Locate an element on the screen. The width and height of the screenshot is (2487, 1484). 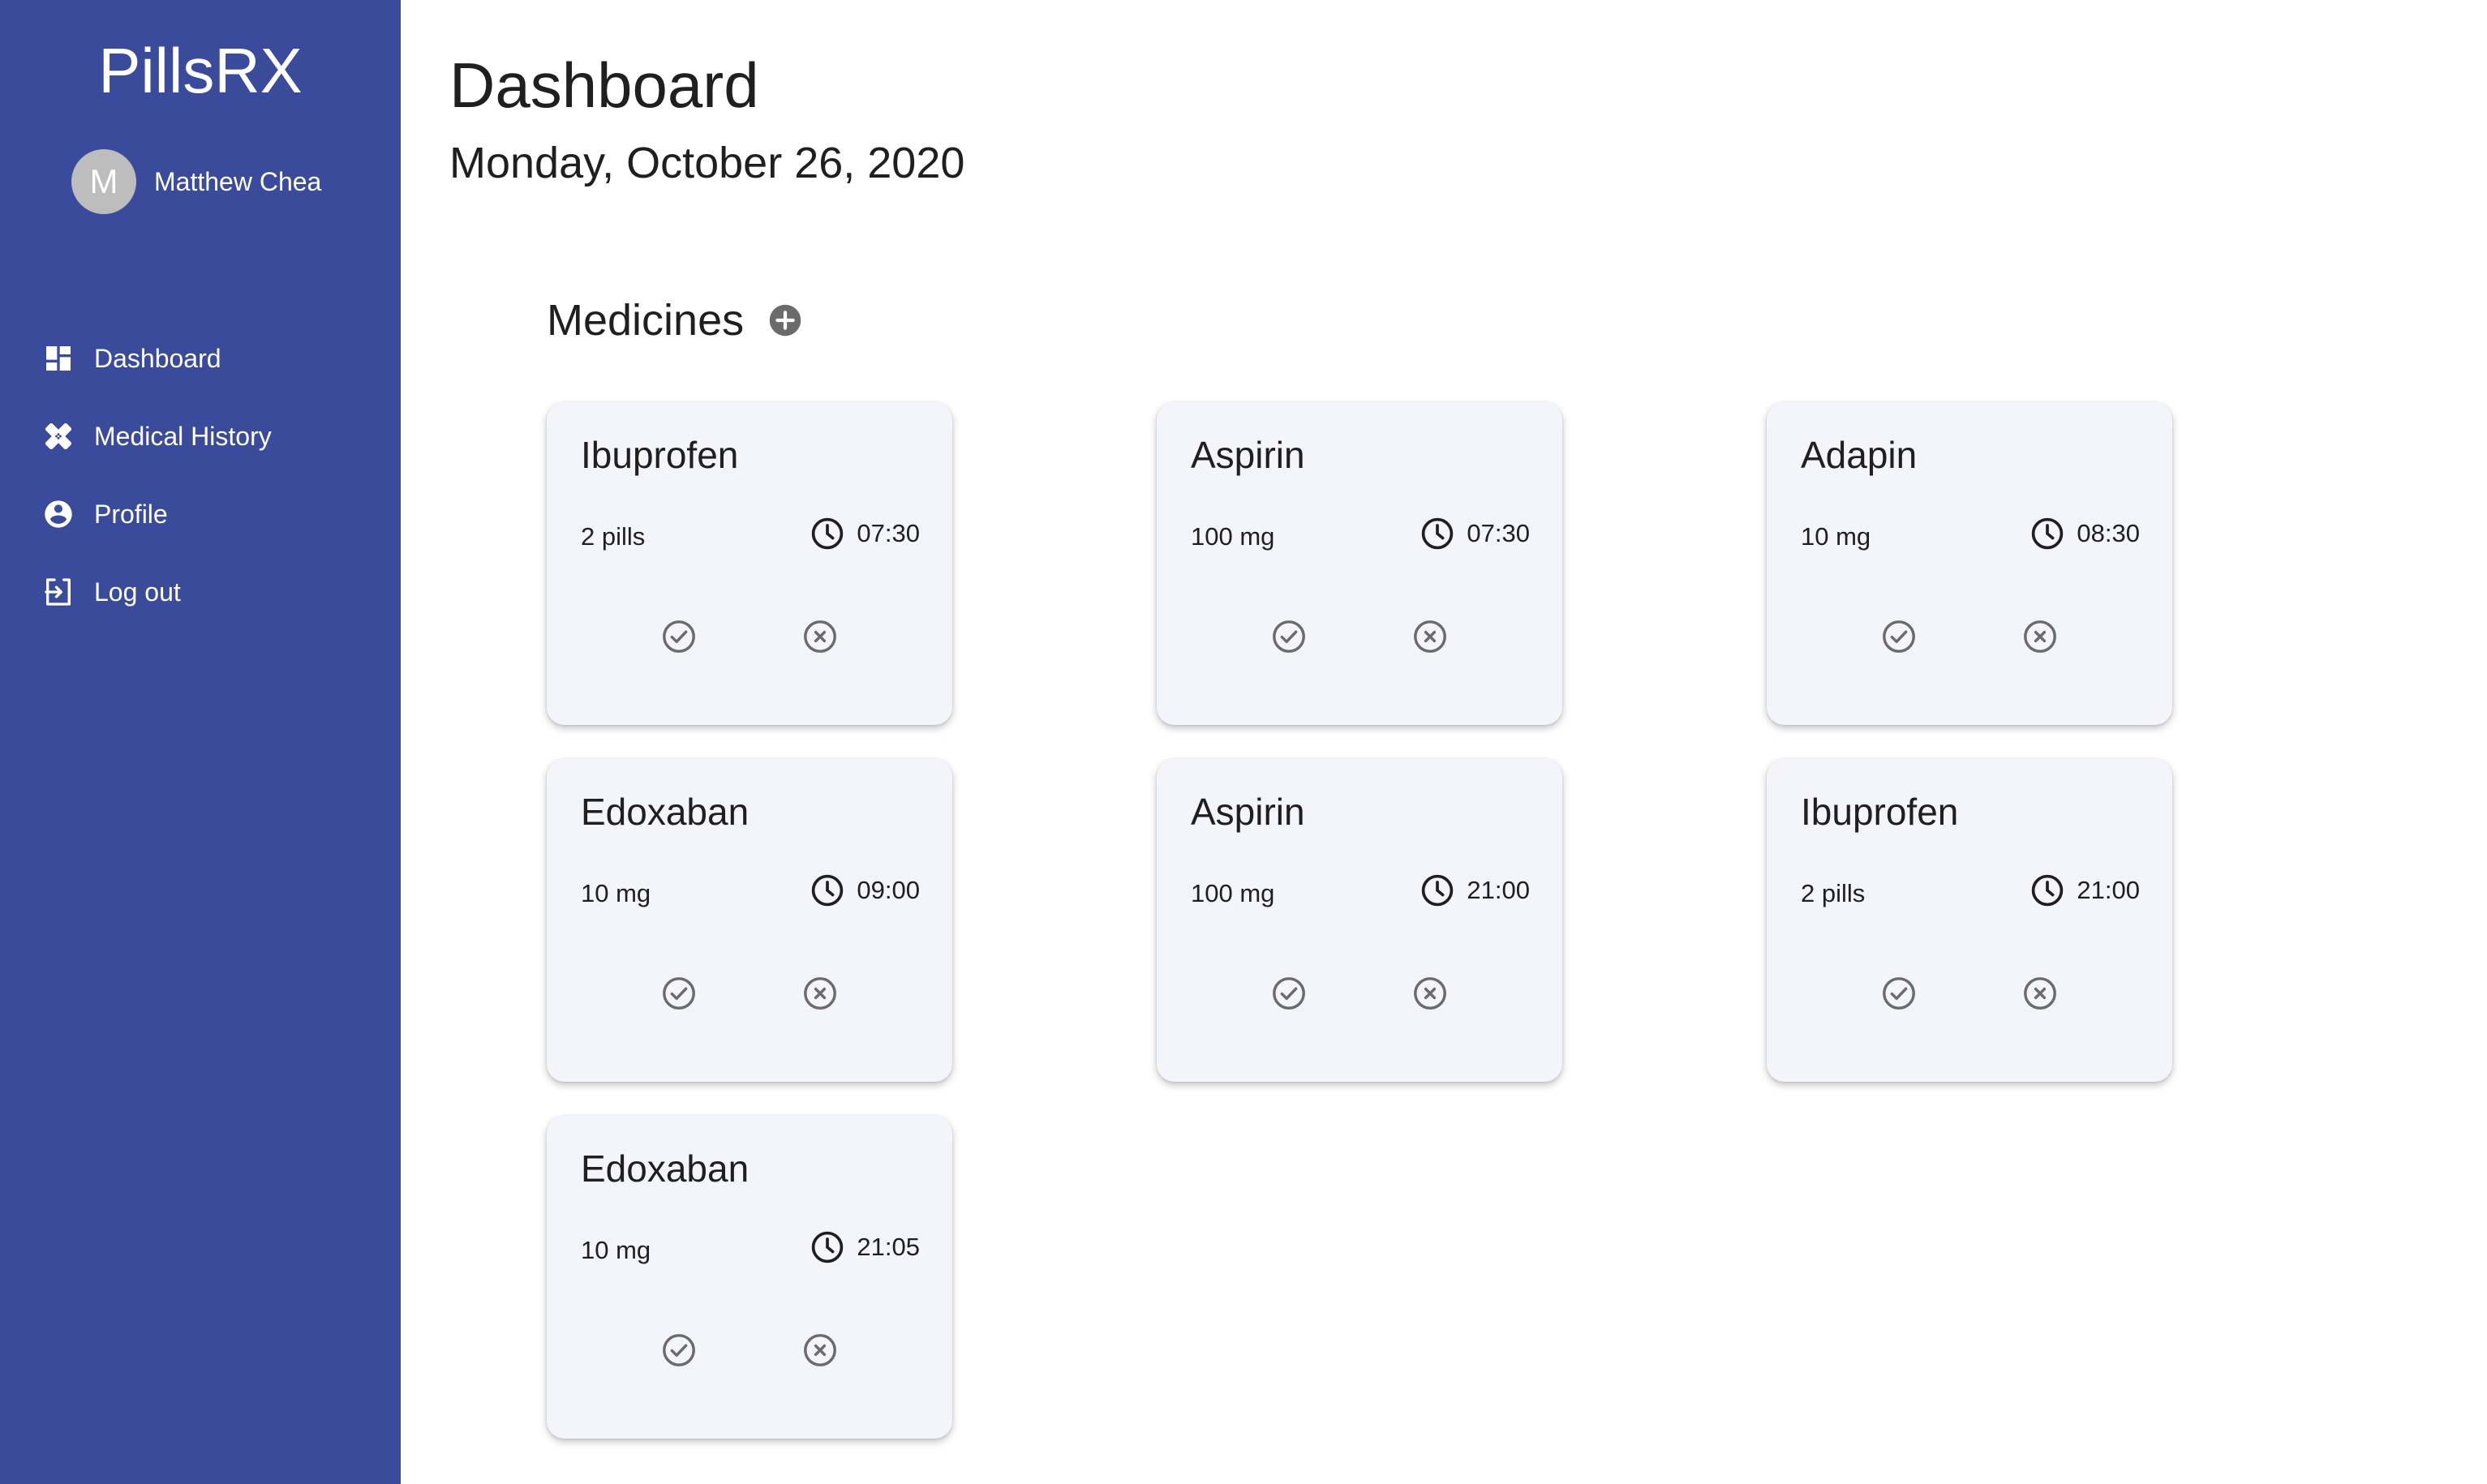
sidebar-item-logout: Log out is located at coordinates (157, 592).